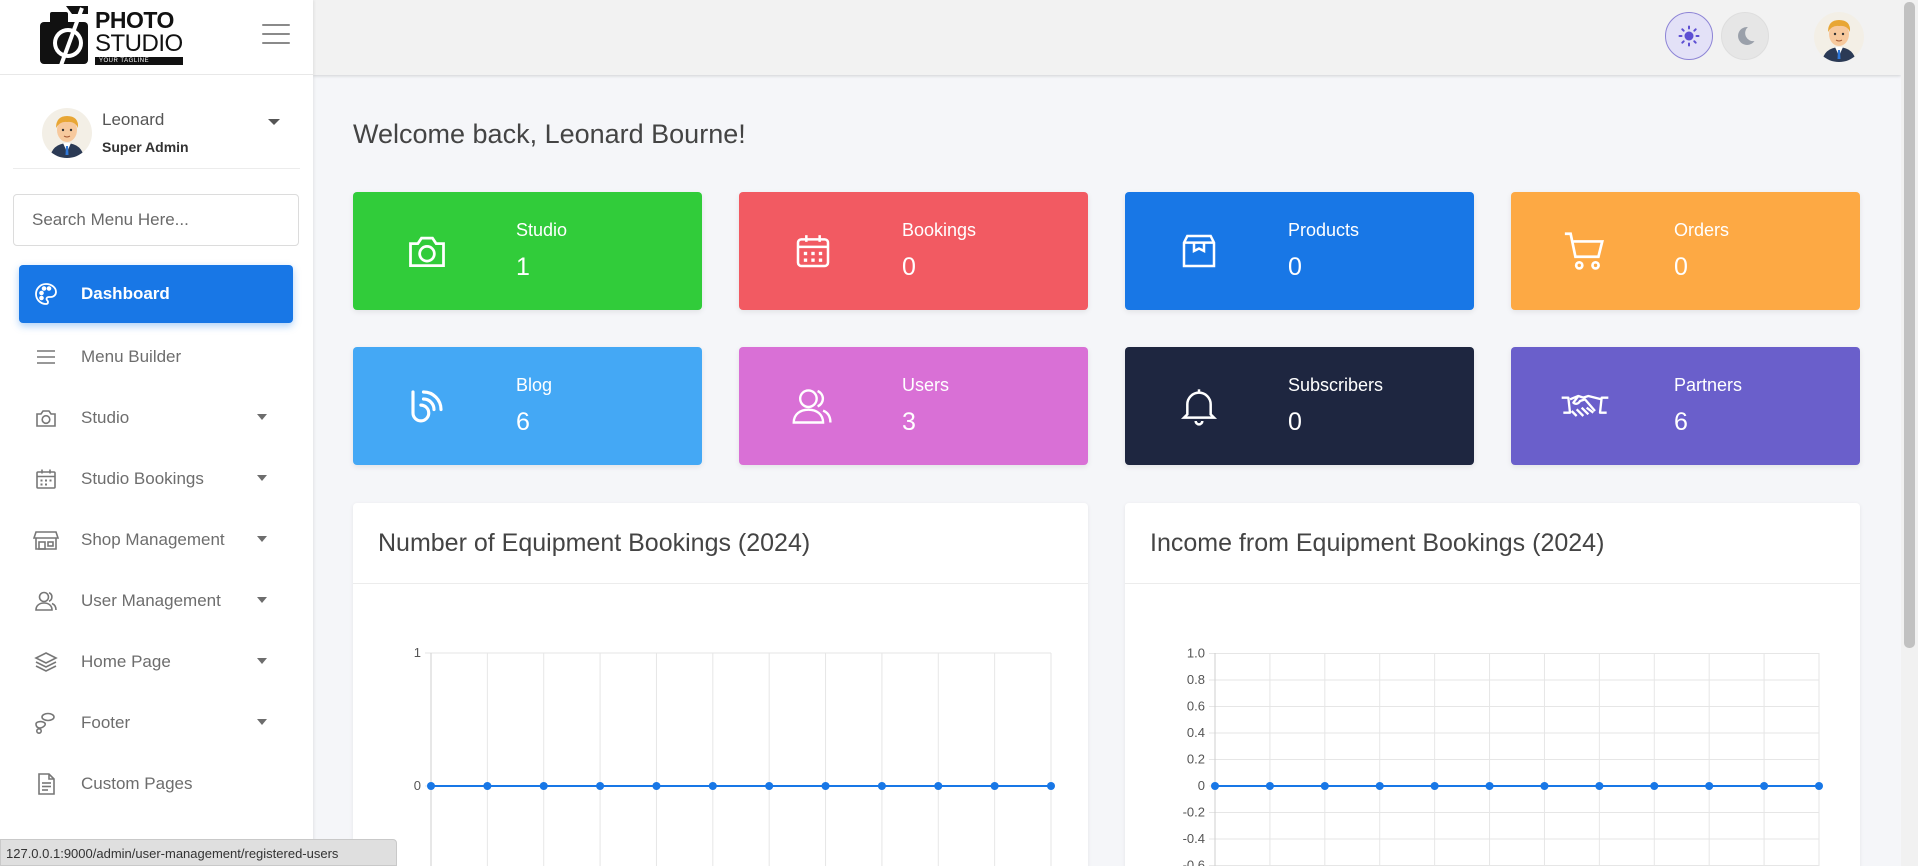  I want to click on user-panel: Leonard Super Admin, so click(156, 122).